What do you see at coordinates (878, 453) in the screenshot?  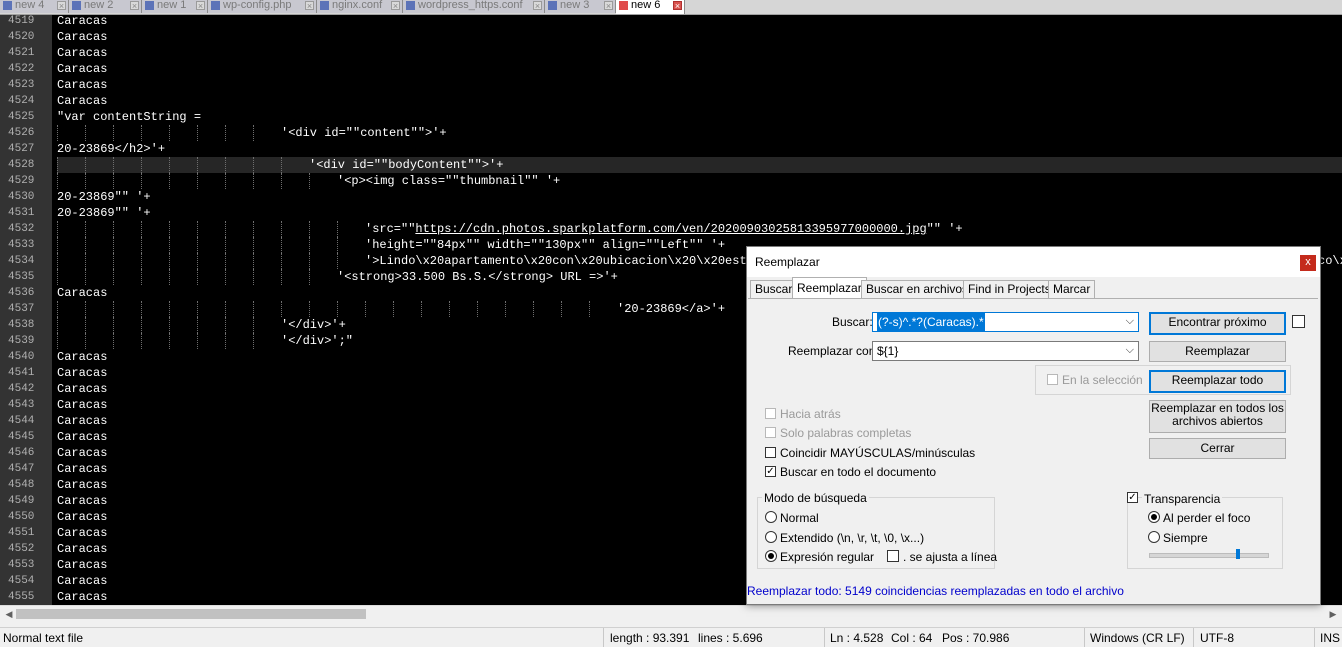 I see `match-case-label: Coincidir MAYÚSCULAS/minúsculas` at bounding box center [878, 453].